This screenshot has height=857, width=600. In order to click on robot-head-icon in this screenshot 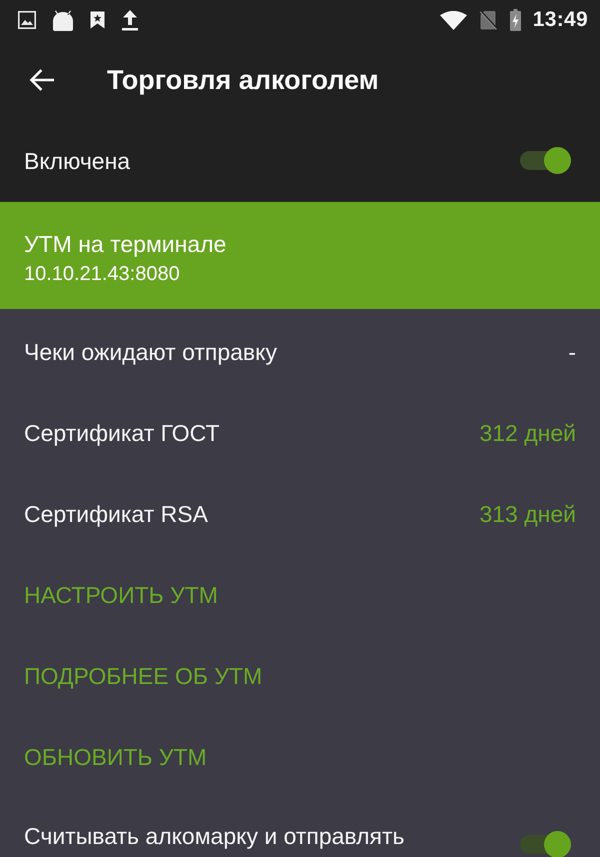, I will do `click(63, 20)`.